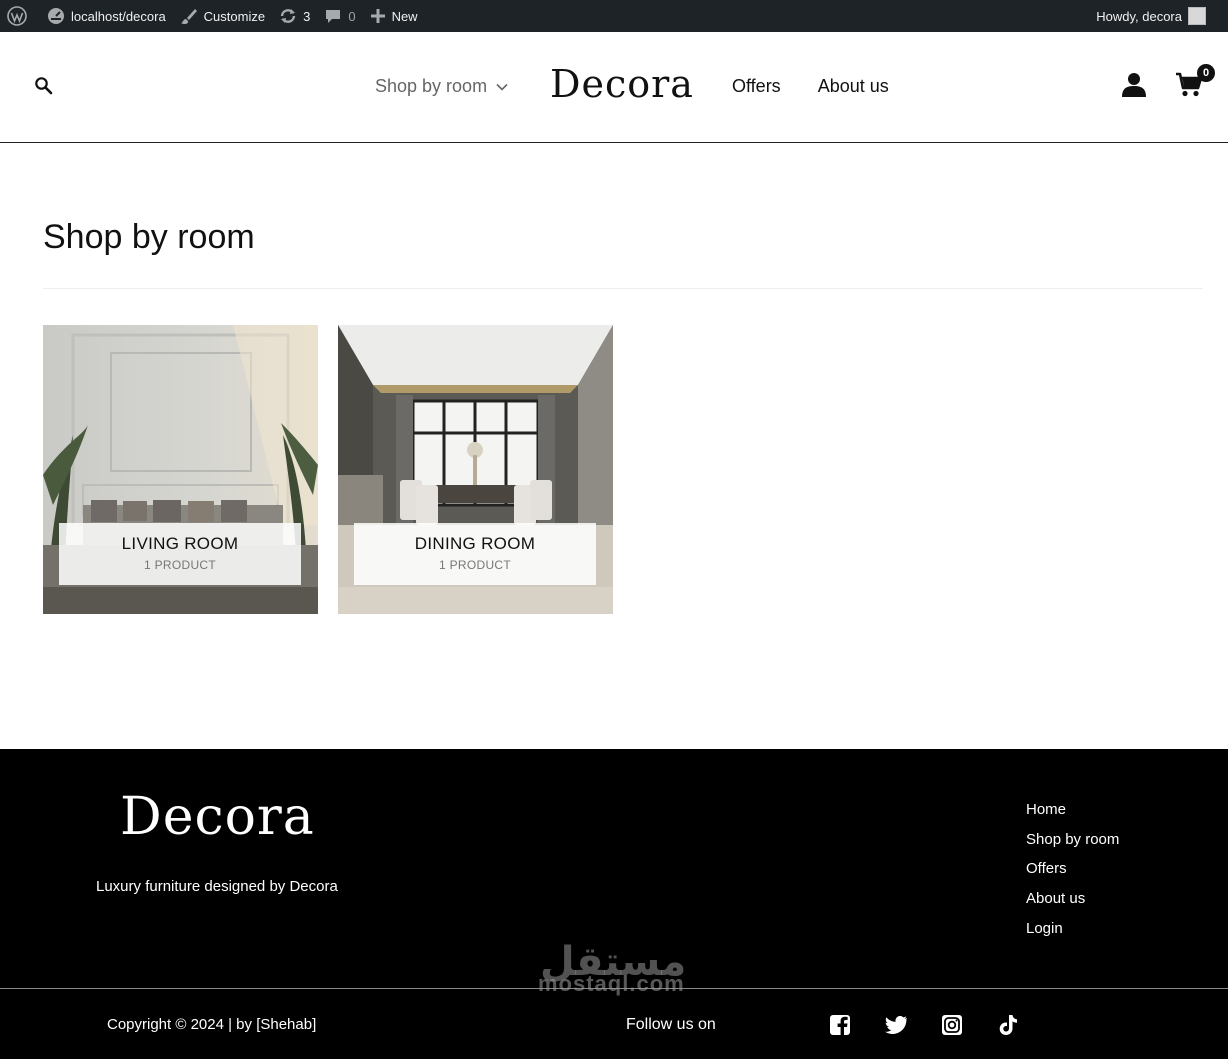 The image size is (1228, 1059). Describe the element at coordinates (1008, 1025) in the screenshot. I see `tiktok-icon` at that location.